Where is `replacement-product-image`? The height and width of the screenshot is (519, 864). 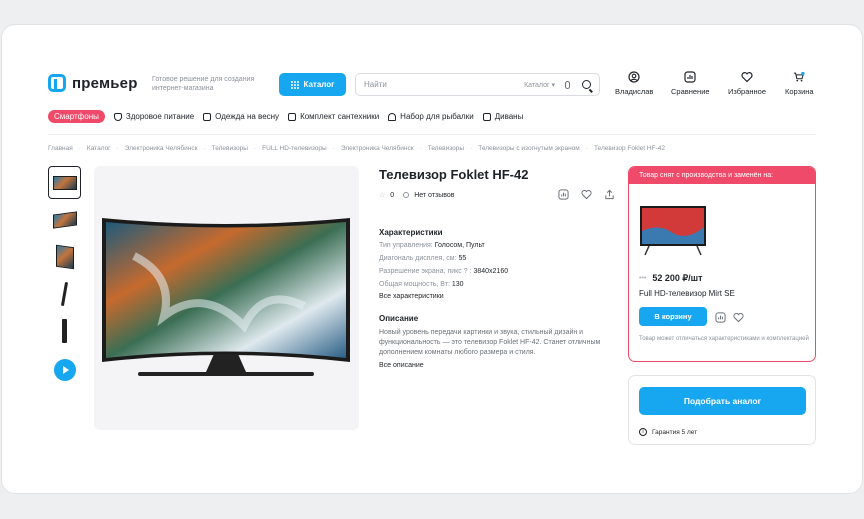 replacement-product-image is located at coordinates (673, 232).